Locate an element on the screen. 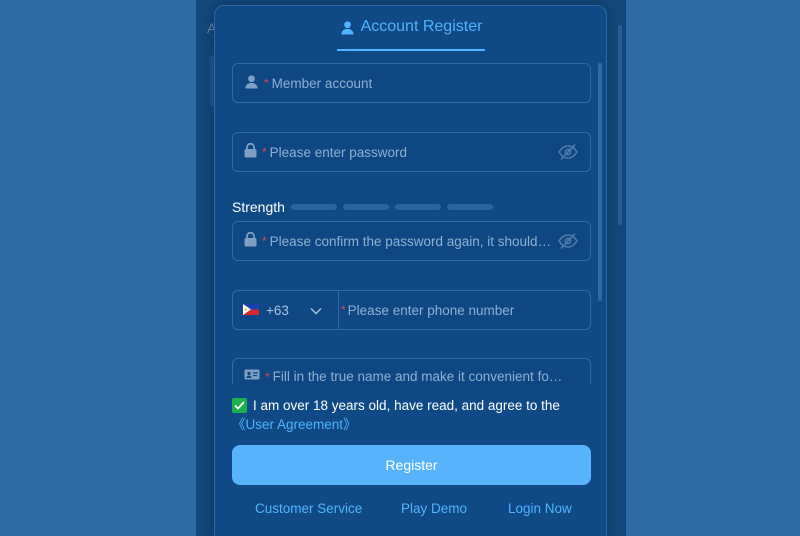 The image size is (800, 536). member-account-field: * Member account is located at coordinates (411, 83).